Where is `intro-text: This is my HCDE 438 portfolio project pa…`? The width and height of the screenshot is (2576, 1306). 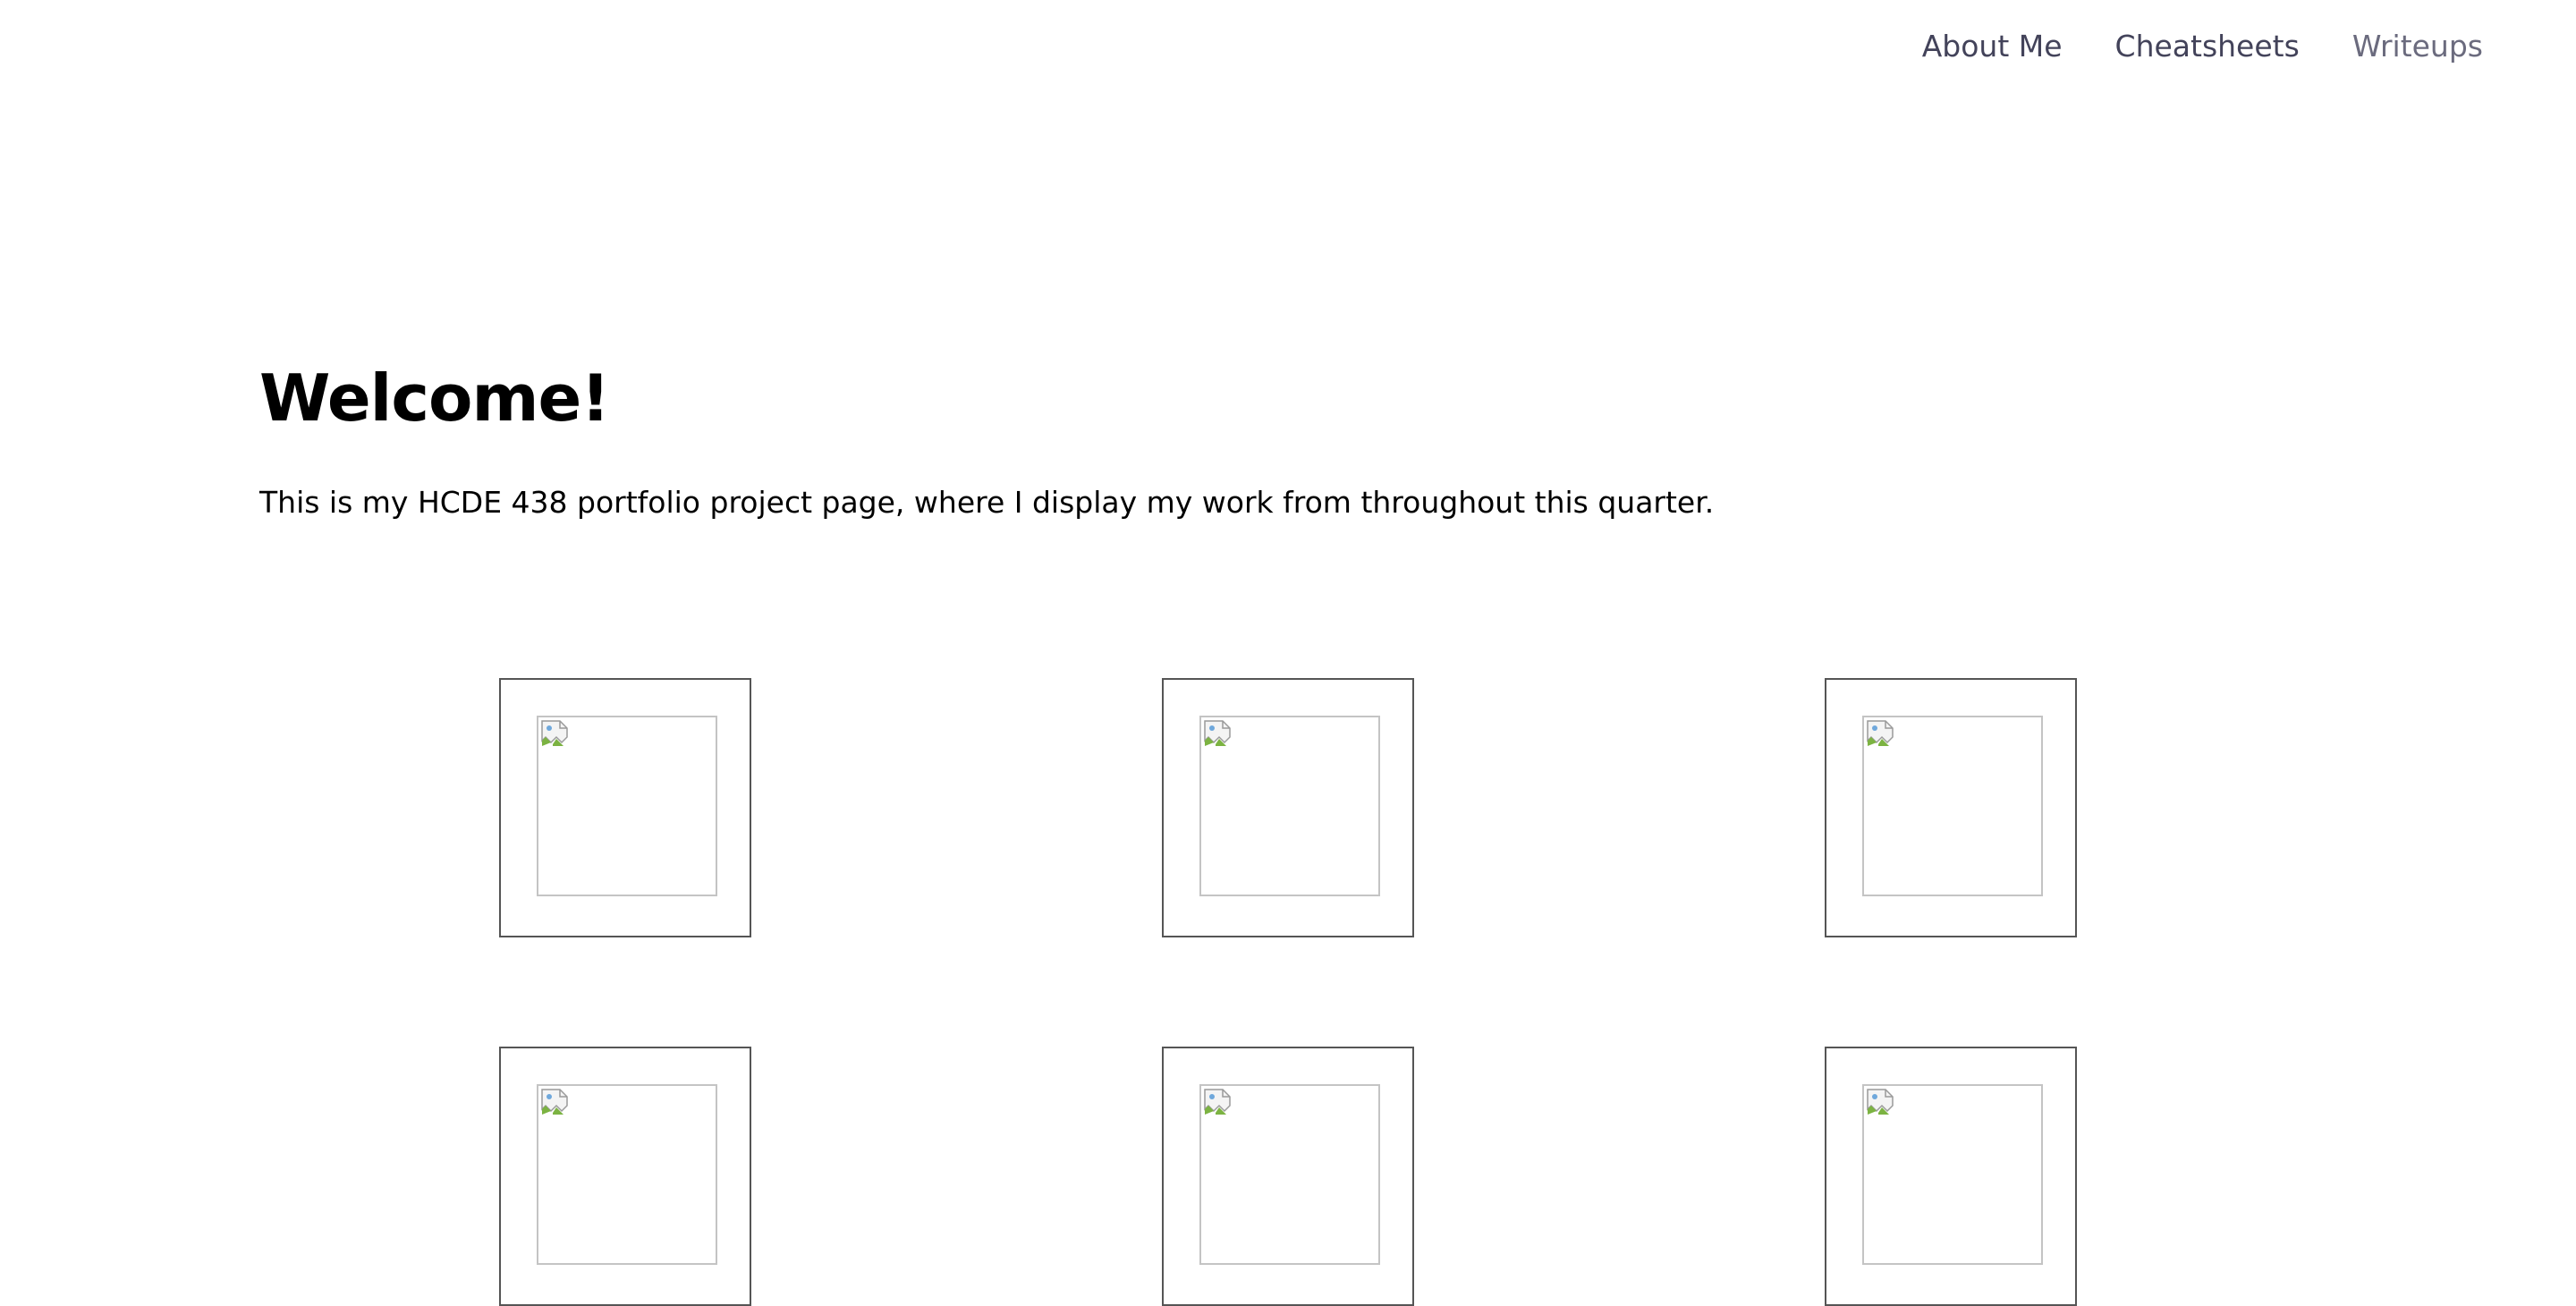 intro-text: This is my HCDE 438 portfolio project pa… is located at coordinates (987, 503).